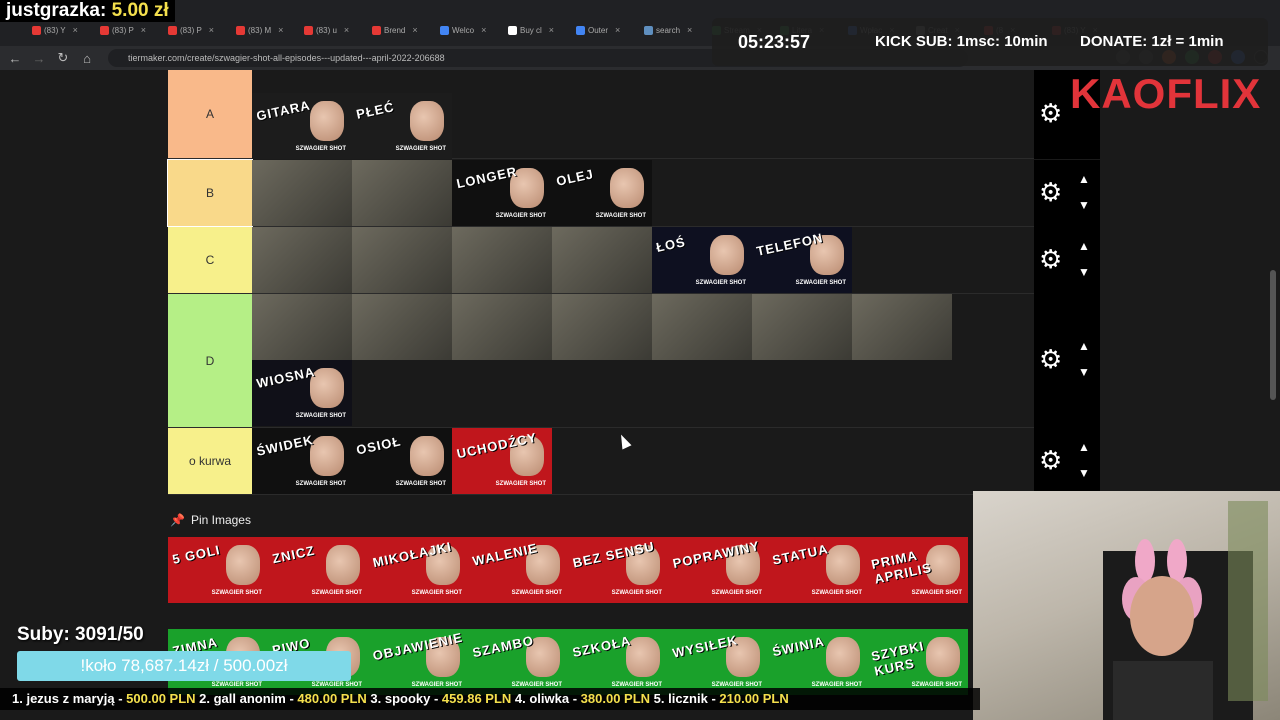 The width and height of the screenshot is (1280, 720). Describe the element at coordinates (177, 520) in the screenshot. I see `pin-icon: 📌` at that location.